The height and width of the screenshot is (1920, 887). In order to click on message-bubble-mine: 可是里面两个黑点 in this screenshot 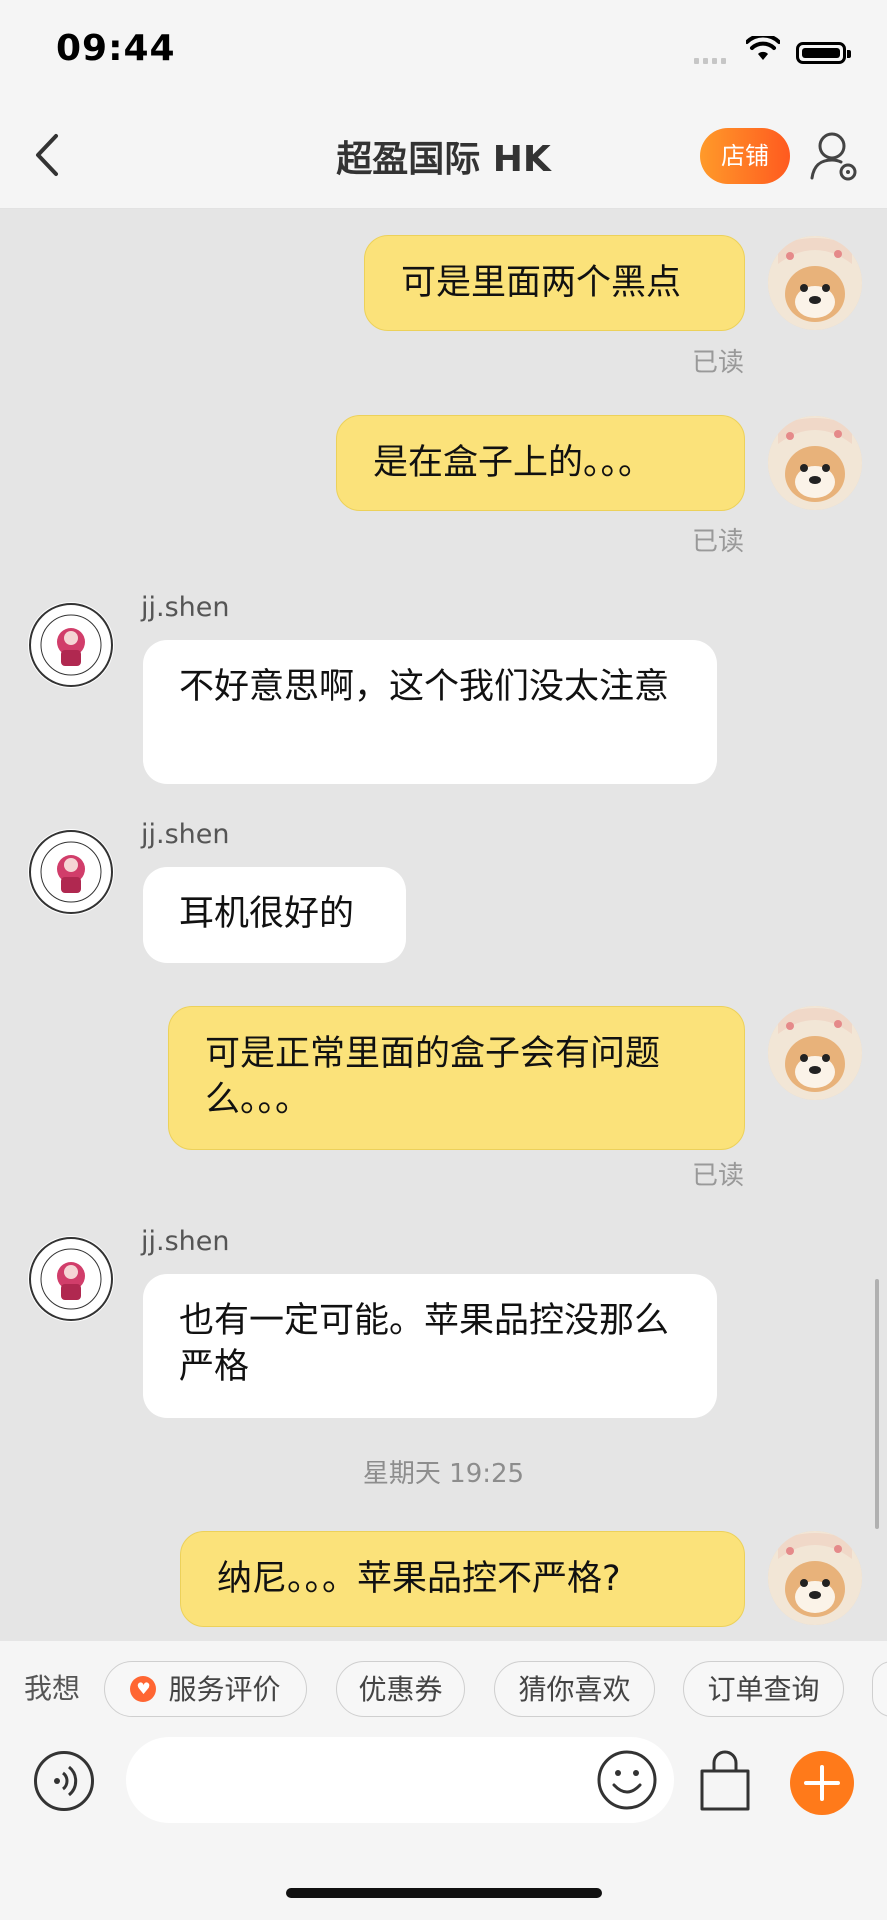, I will do `click(554, 283)`.